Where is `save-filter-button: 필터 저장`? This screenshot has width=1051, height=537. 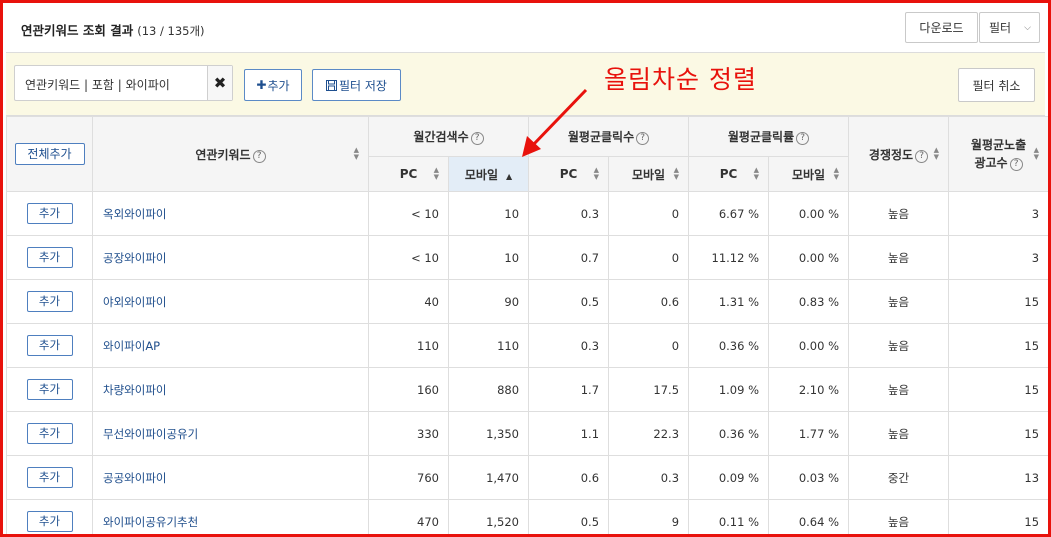
save-filter-button: 필터 저장 is located at coordinates (356, 85).